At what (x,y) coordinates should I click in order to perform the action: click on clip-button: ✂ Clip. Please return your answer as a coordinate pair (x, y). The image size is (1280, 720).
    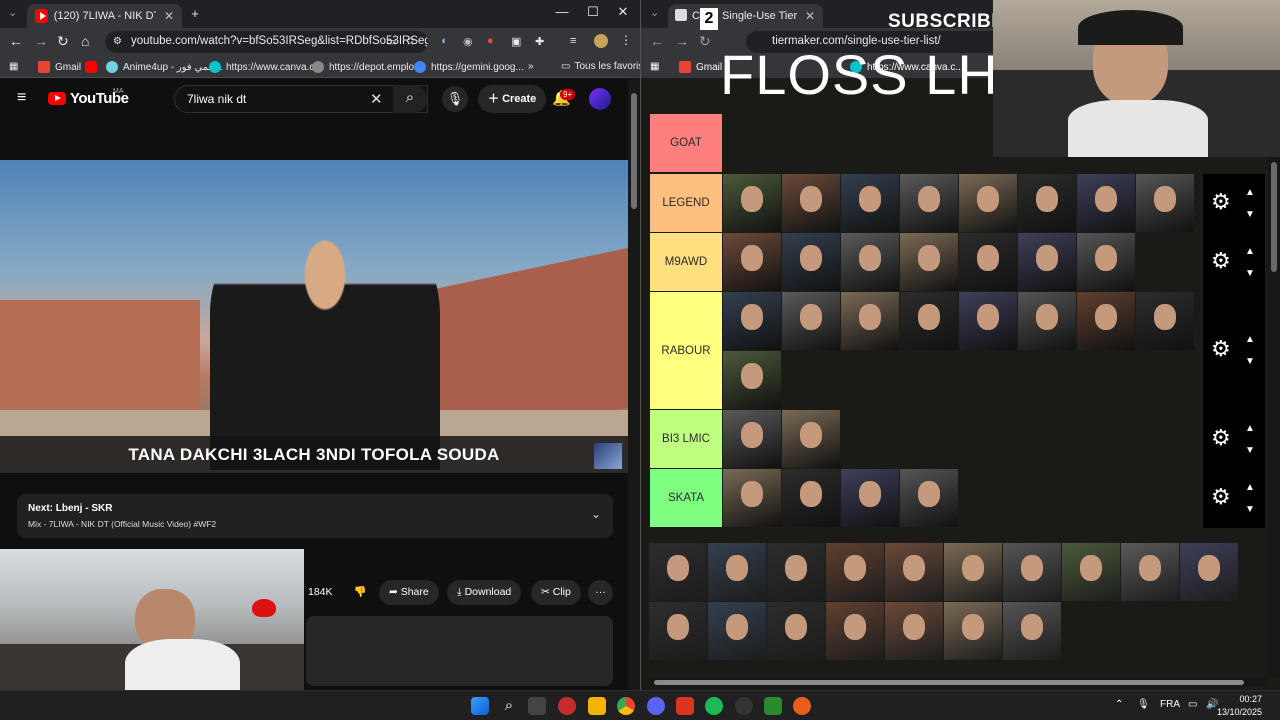
    Looking at the image, I should click on (556, 592).